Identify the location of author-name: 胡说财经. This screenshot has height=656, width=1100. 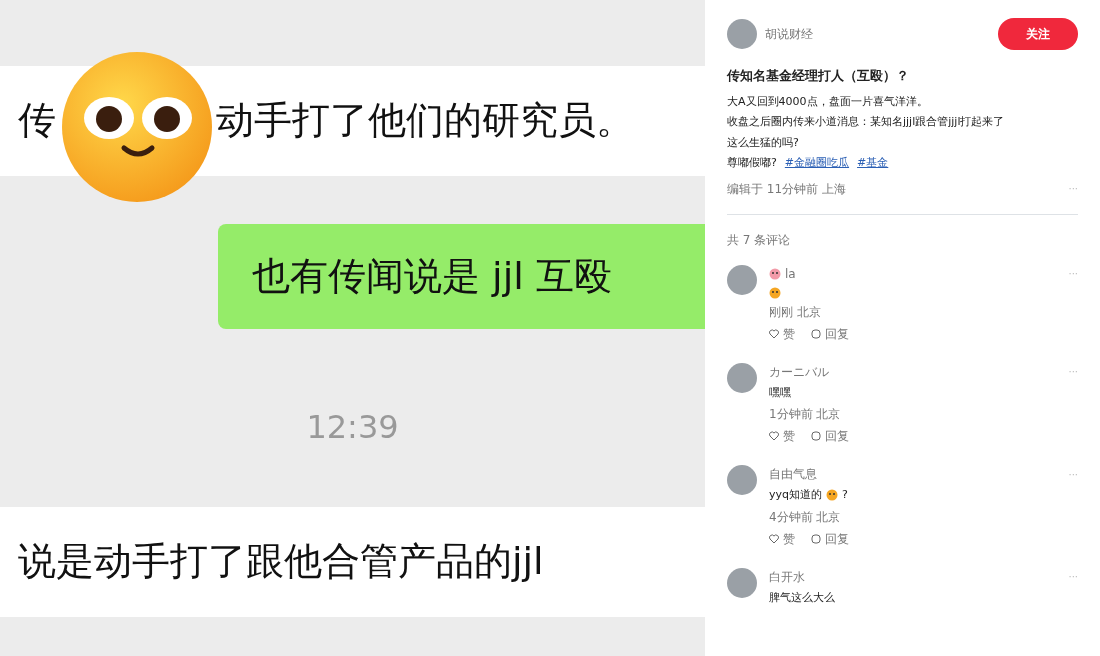
(789, 34).